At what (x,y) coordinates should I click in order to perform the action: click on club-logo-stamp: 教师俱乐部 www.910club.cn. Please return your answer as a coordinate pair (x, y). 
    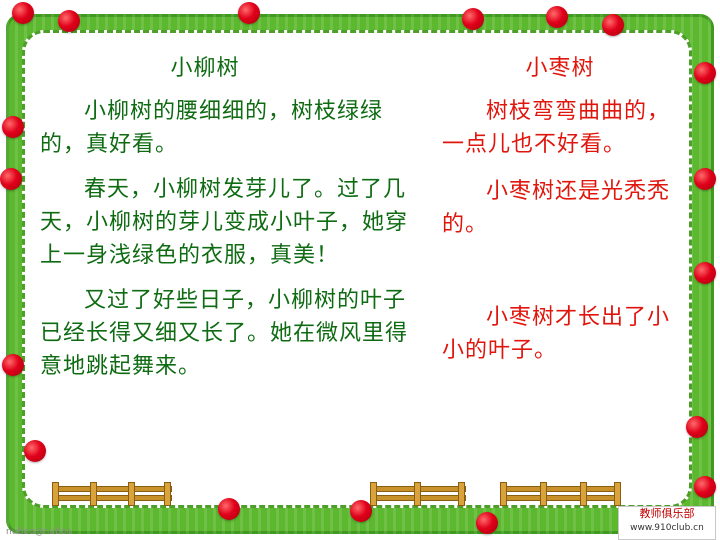
    Looking at the image, I should click on (667, 523).